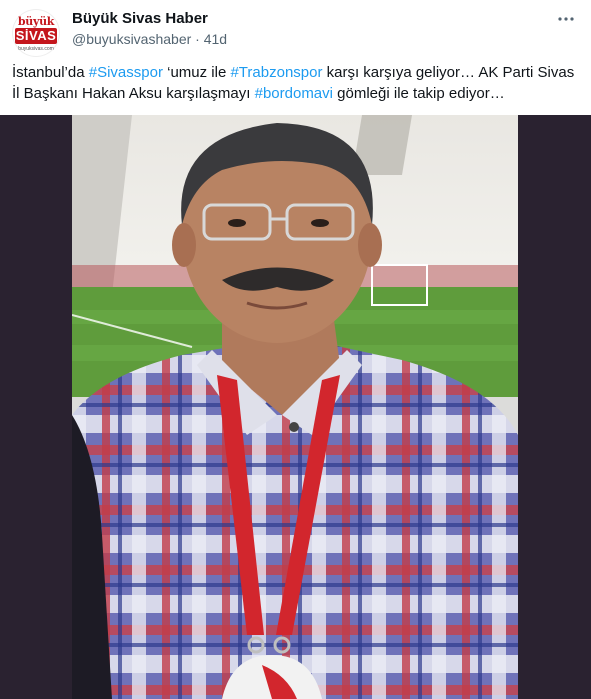 The height and width of the screenshot is (699, 591). Describe the element at coordinates (36, 36) in the screenshot. I see `avatar-main-text: SİVAS` at that location.